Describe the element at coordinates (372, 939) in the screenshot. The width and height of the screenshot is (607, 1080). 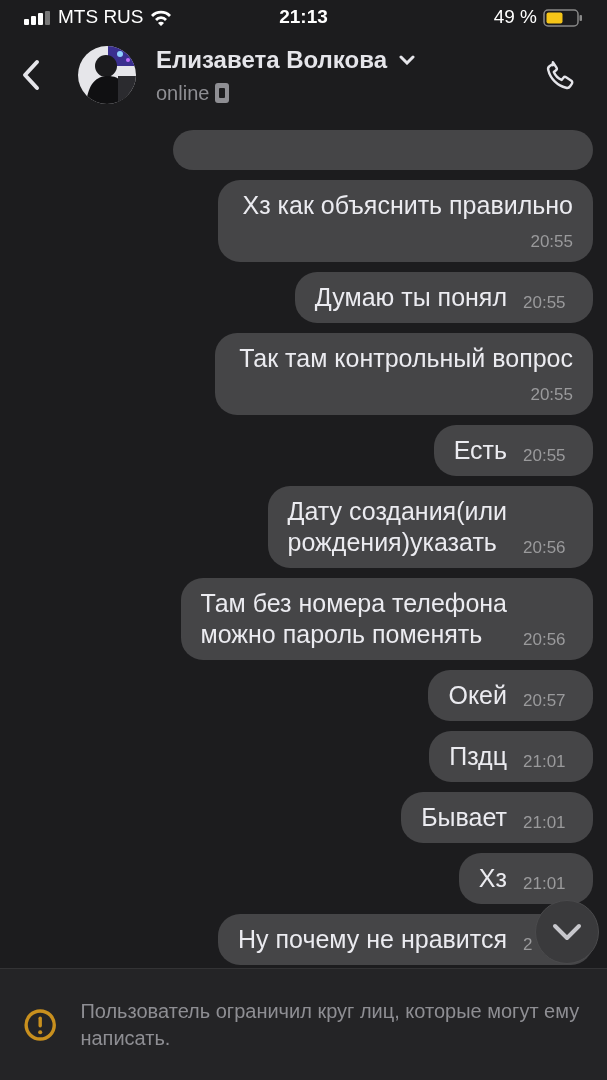
I see `message-text: Ну почему не нравится` at that location.